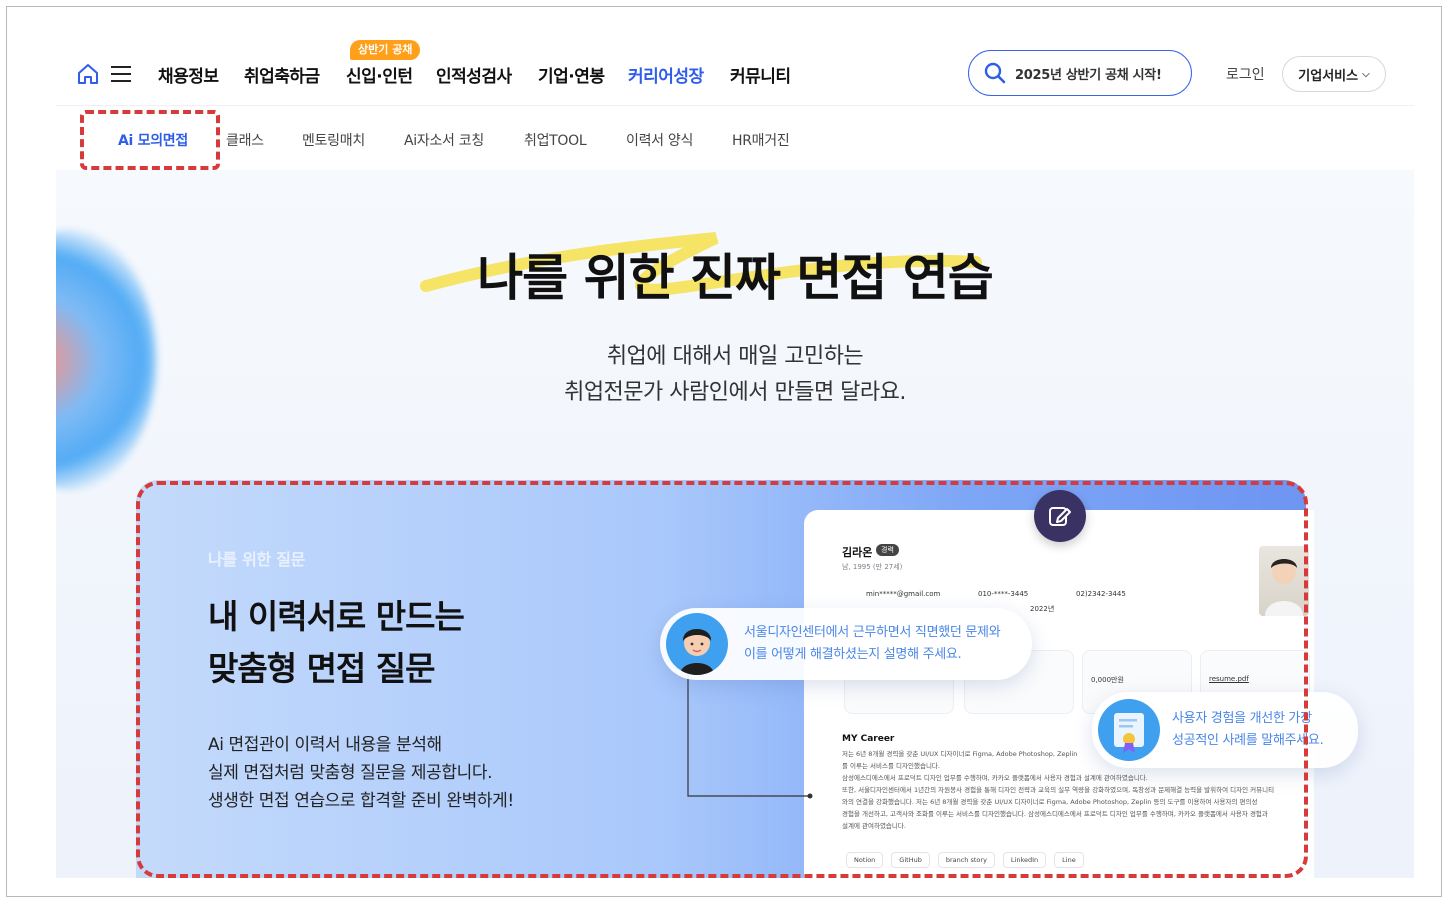 Image resolution: width=1448 pixels, height=903 pixels. Describe the element at coordinates (1107, 680) in the screenshot. I see `resume-salary: 0,000만원` at that location.